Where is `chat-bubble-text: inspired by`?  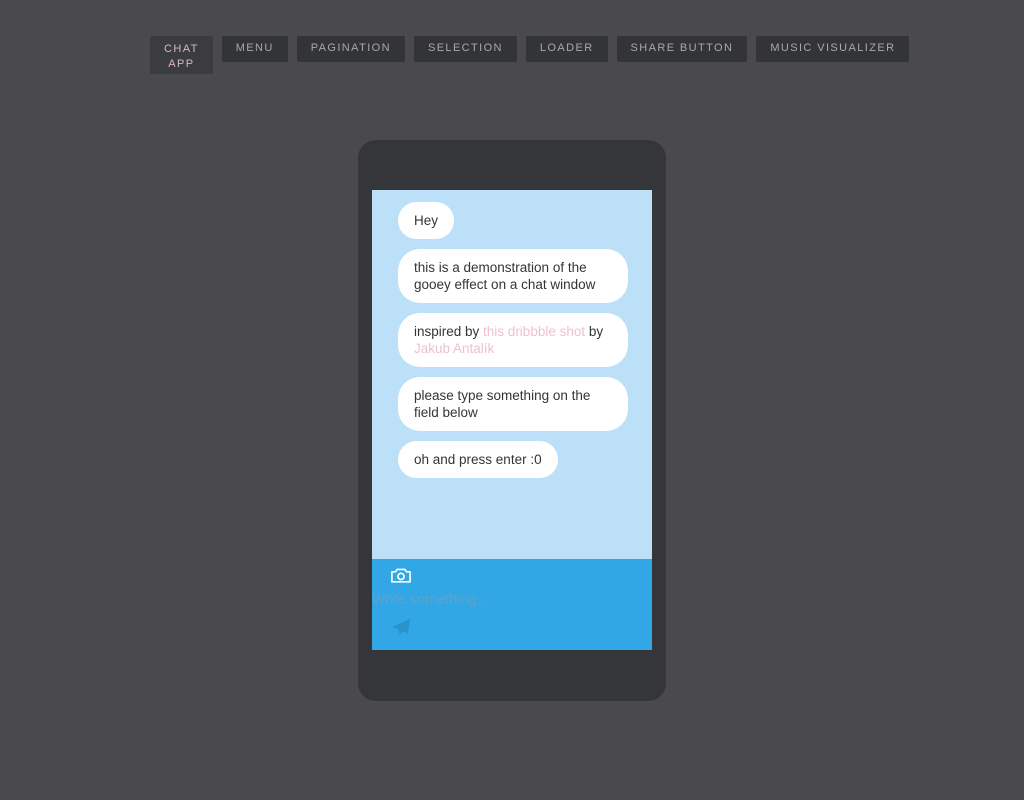 chat-bubble-text: inspired by is located at coordinates (449, 331).